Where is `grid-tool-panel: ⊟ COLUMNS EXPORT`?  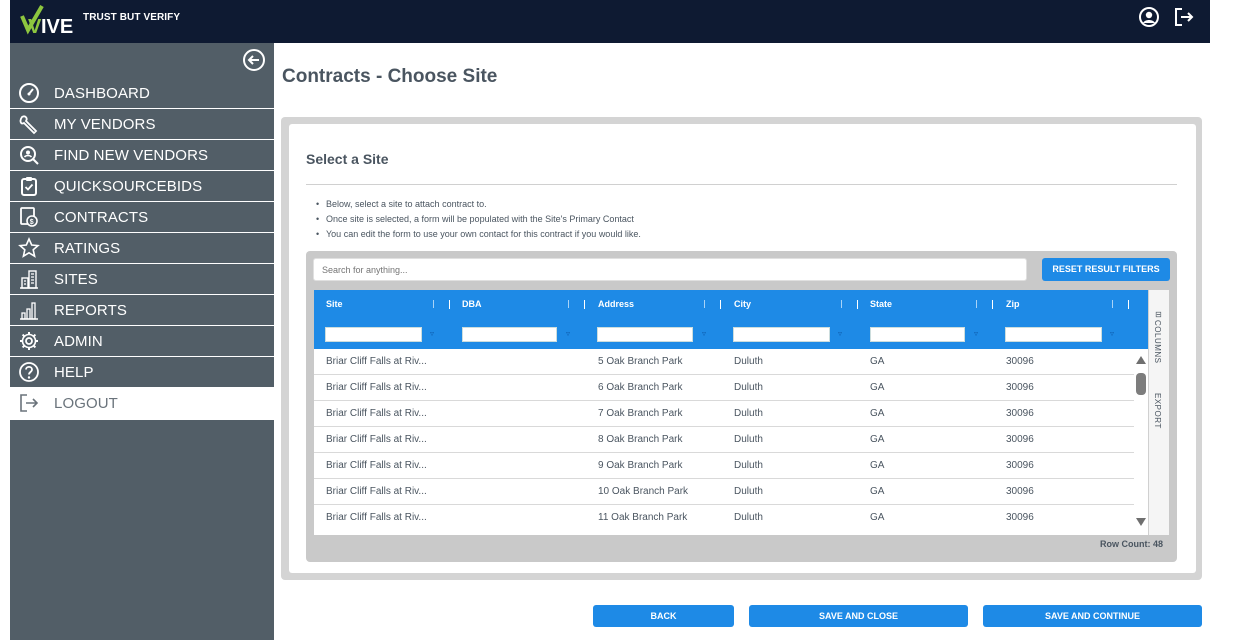 grid-tool-panel: ⊟ COLUMNS EXPORT is located at coordinates (1158, 412).